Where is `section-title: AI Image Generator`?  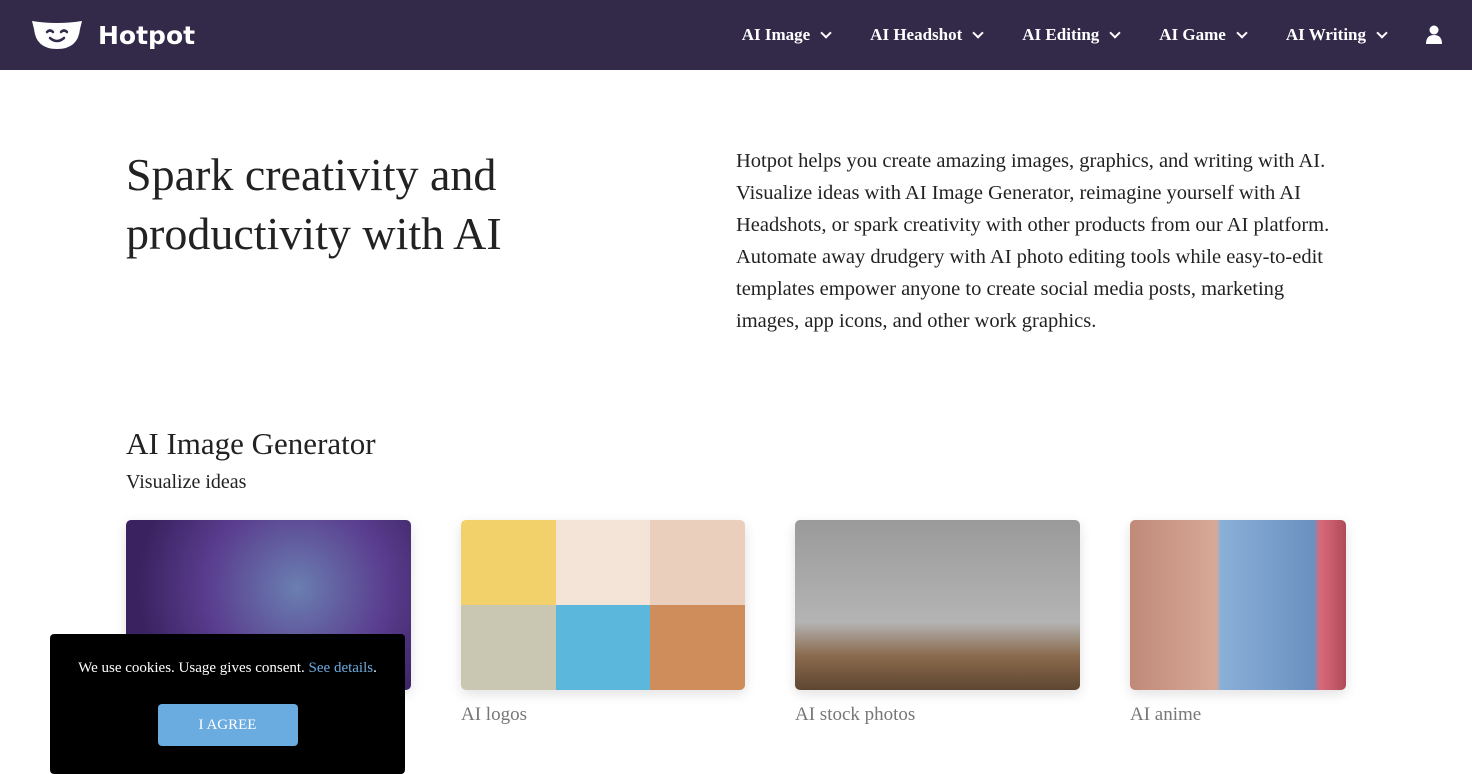 section-title: AI Image Generator is located at coordinates (251, 443).